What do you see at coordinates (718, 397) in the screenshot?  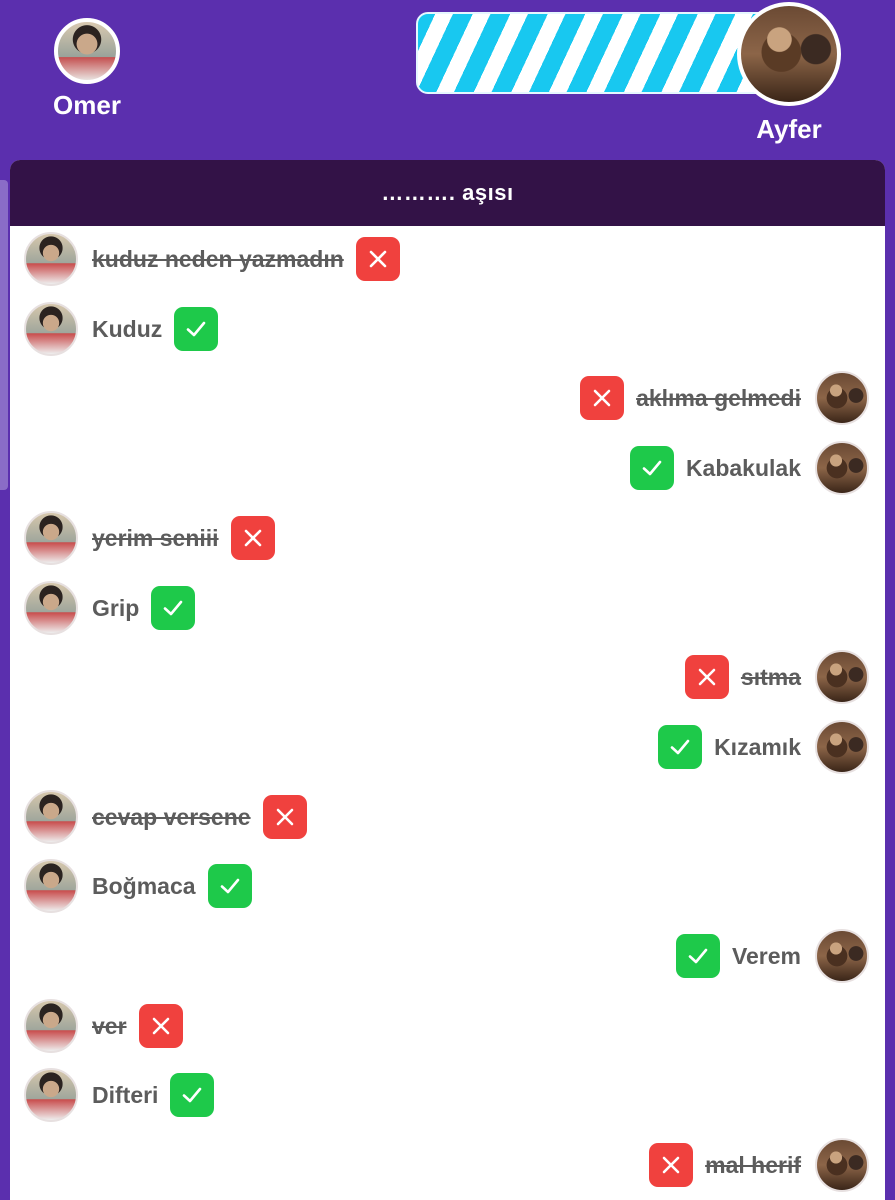 I see `answer-text: aklıma gelmedi` at bounding box center [718, 397].